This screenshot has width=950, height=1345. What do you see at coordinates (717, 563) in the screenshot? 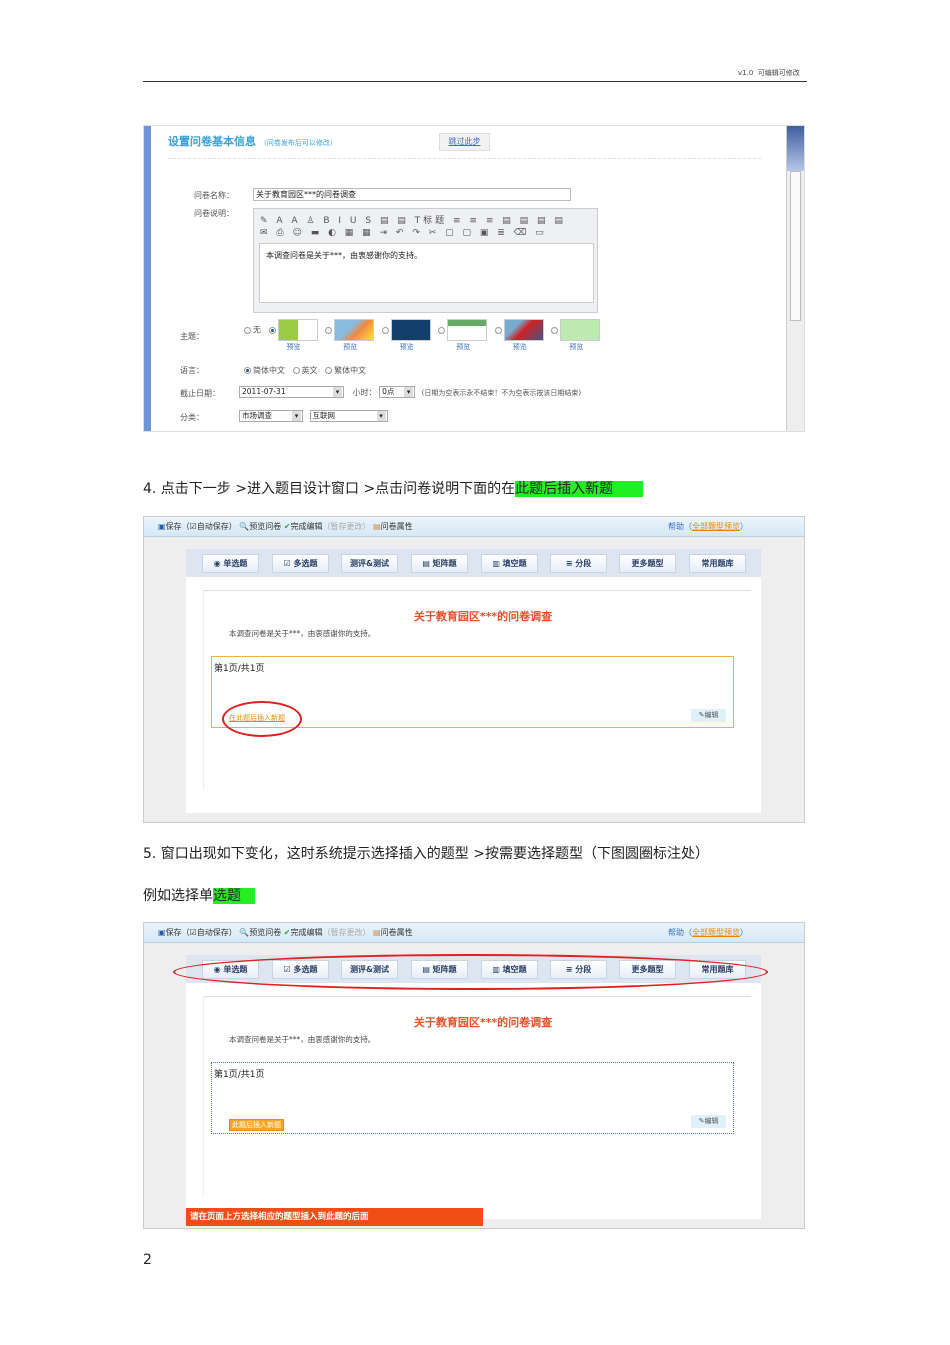
I see `question-bank-button: 常用题库` at bounding box center [717, 563].